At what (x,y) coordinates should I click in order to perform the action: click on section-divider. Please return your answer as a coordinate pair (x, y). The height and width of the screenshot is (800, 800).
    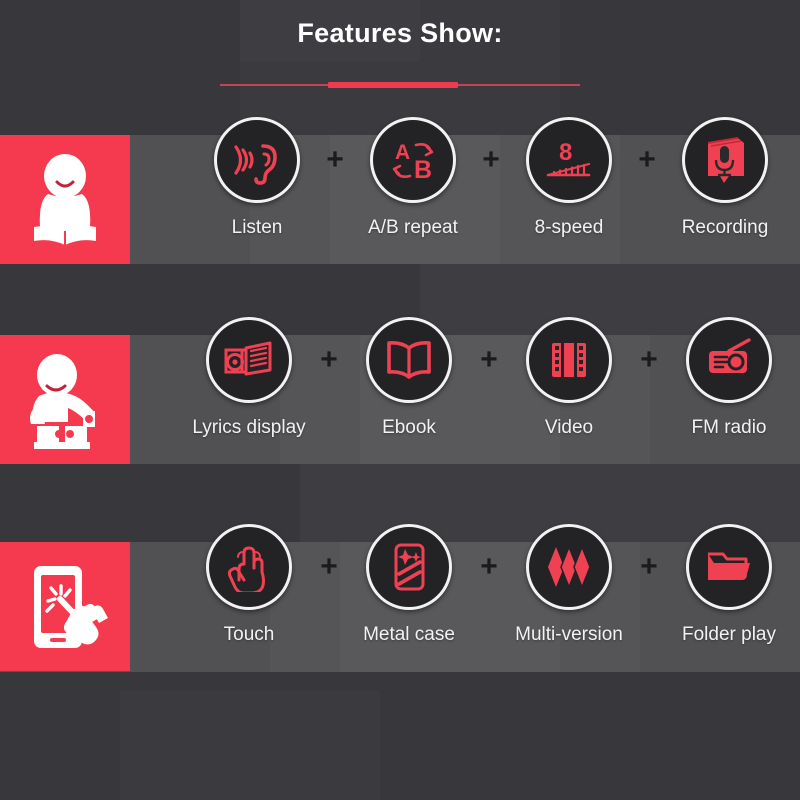
    Looking at the image, I should click on (400, 85).